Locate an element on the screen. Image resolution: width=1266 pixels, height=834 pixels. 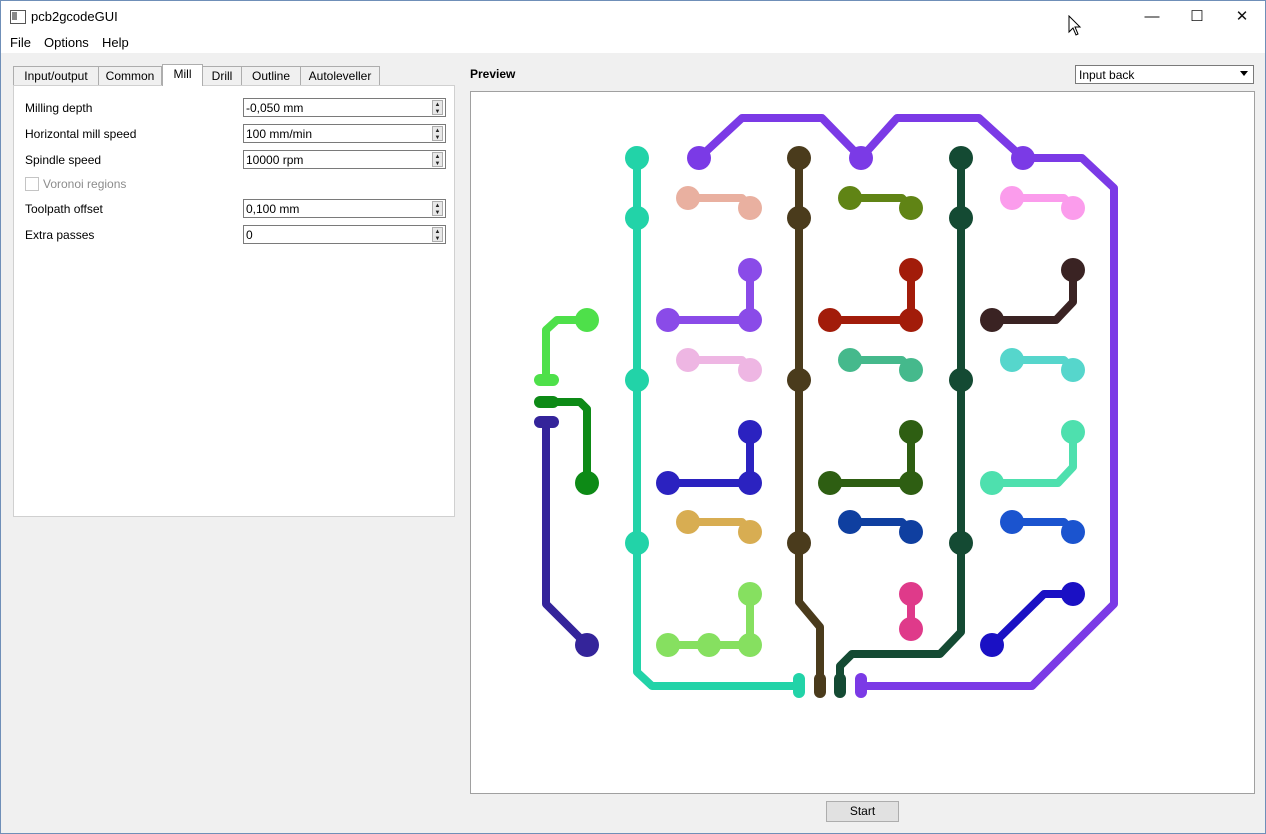
menu-file: File is located at coordinates (20, 42).